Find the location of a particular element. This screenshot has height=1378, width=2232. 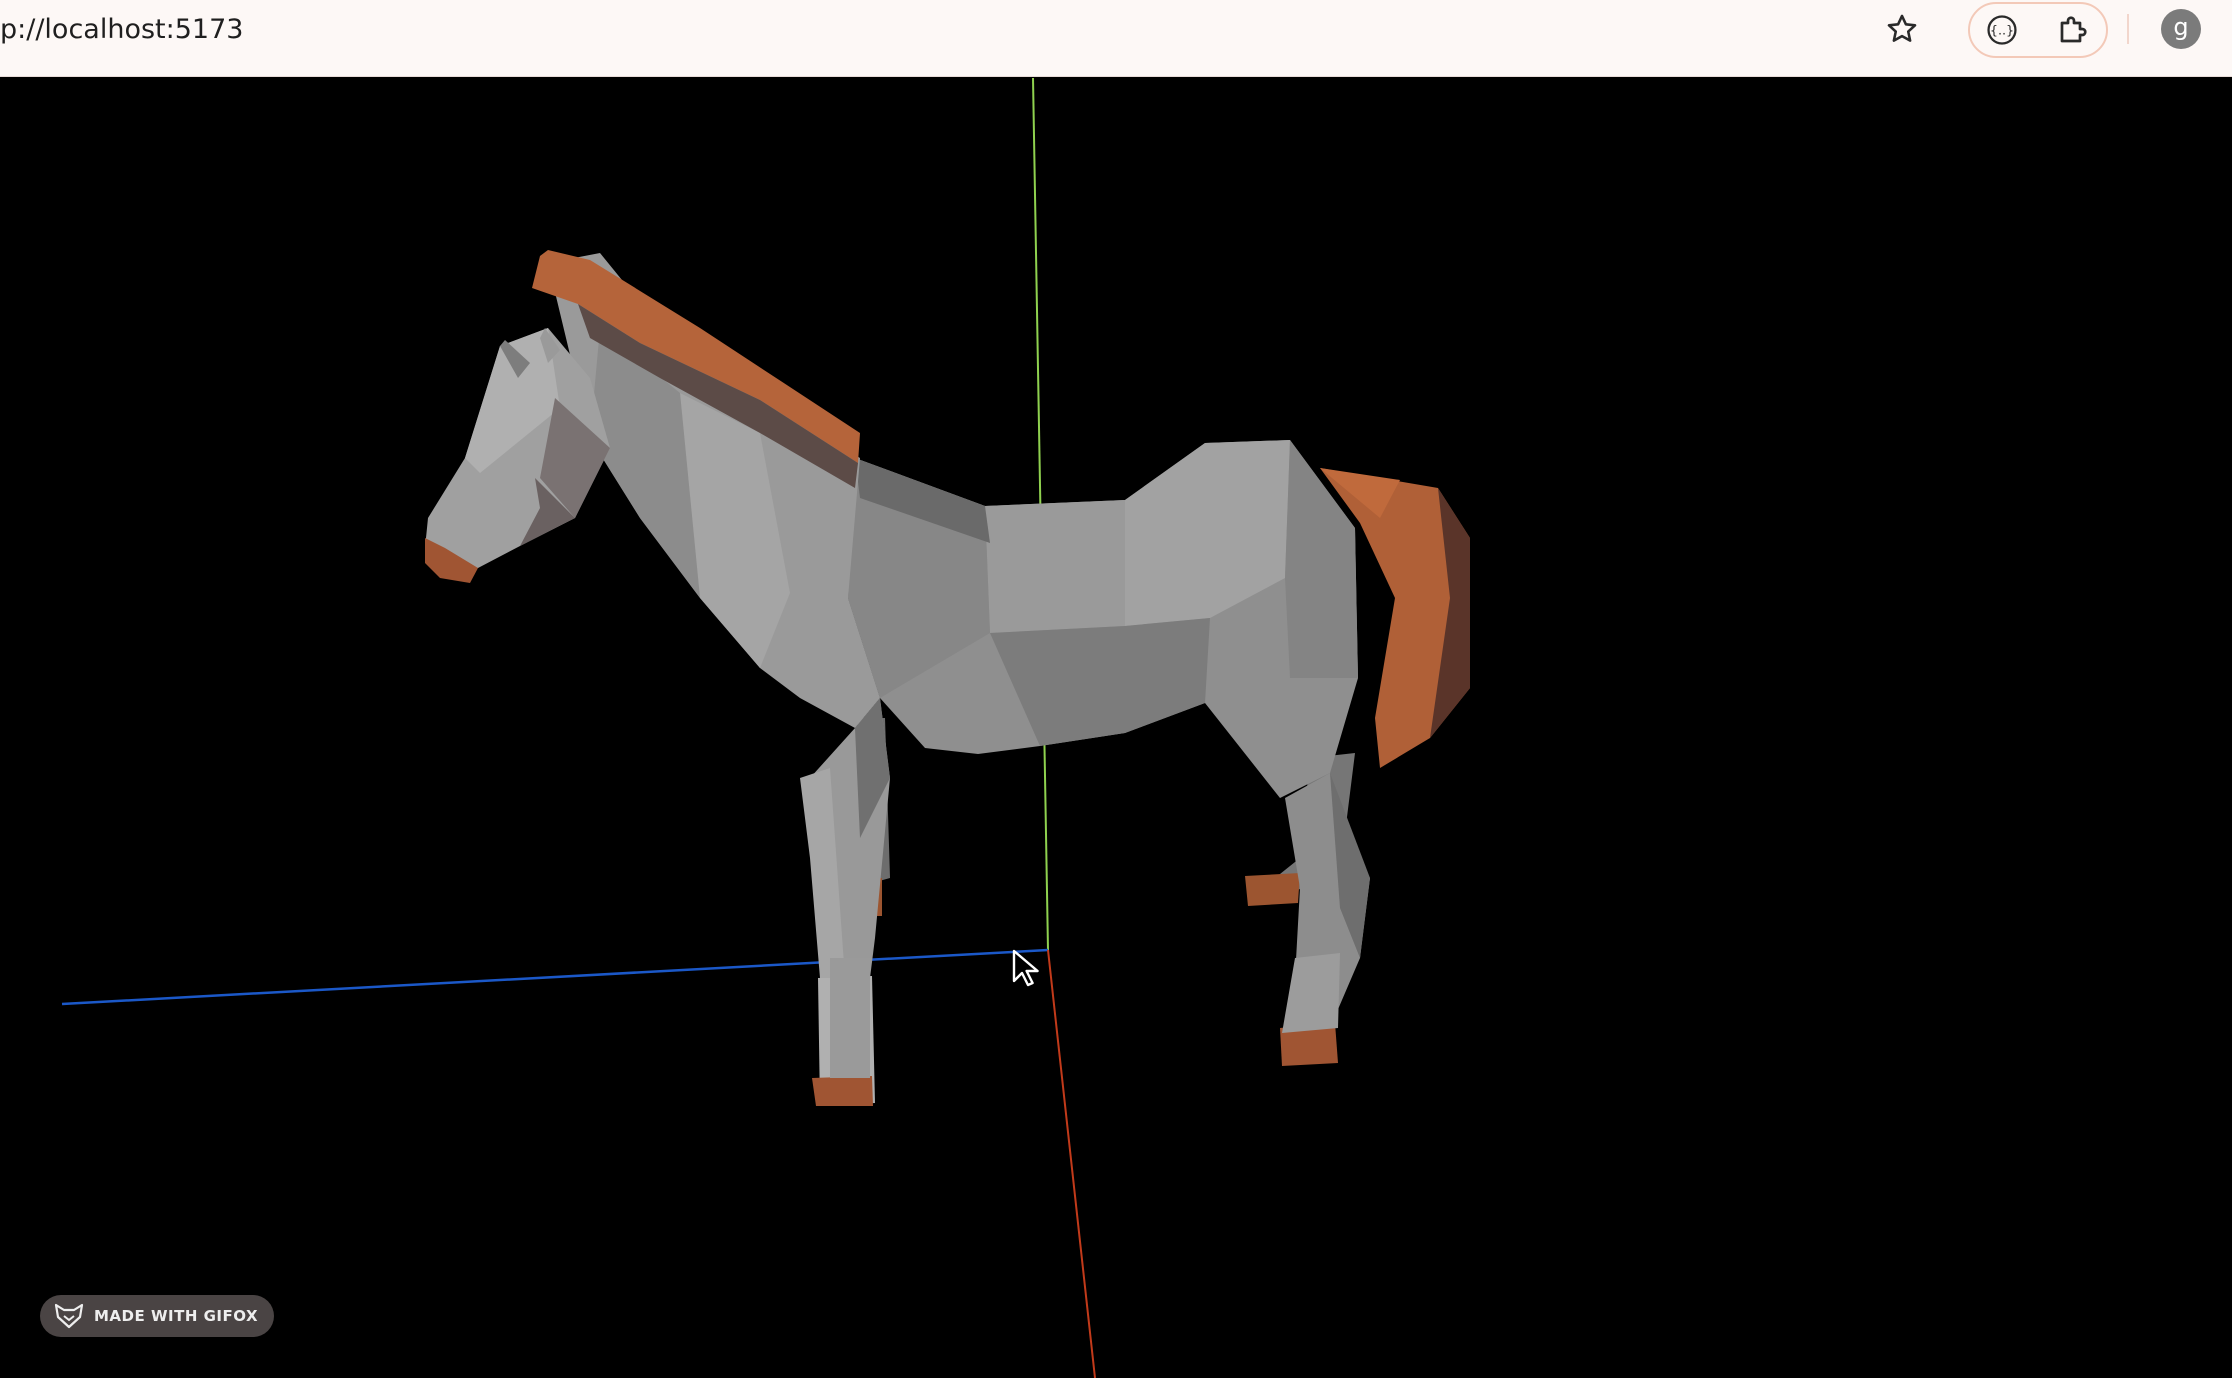

gifox-watermark: MADE WITH GIFOX is located at coordinates (157, 1316).